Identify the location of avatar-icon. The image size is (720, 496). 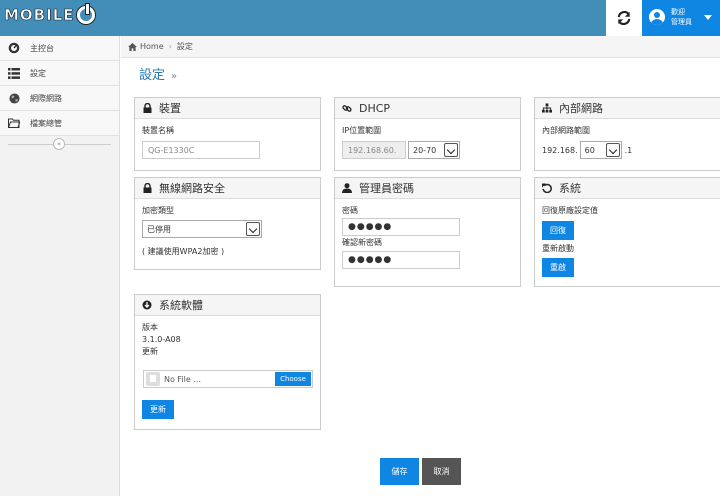
(657, 17).